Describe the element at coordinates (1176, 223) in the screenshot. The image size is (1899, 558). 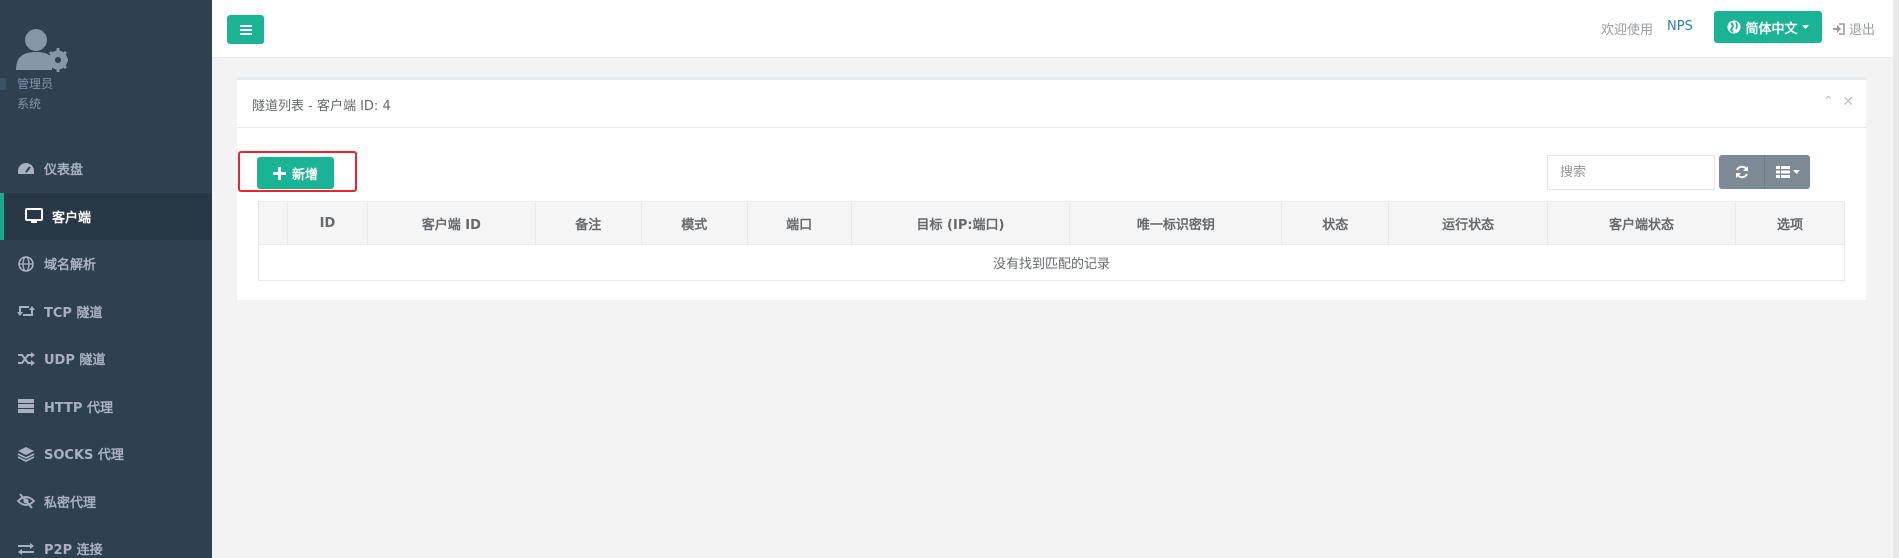
I see `column-header-unique-key: 唯一标识密钥` at that location.